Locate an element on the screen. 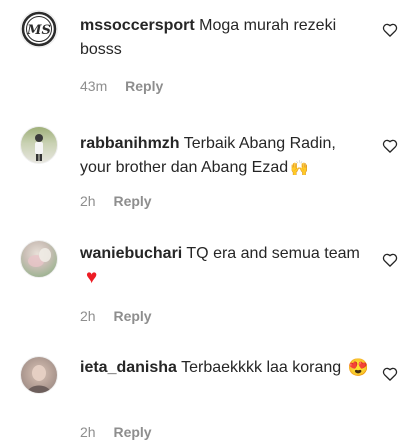  svg-text: MS is located at coordinates (38, 30).